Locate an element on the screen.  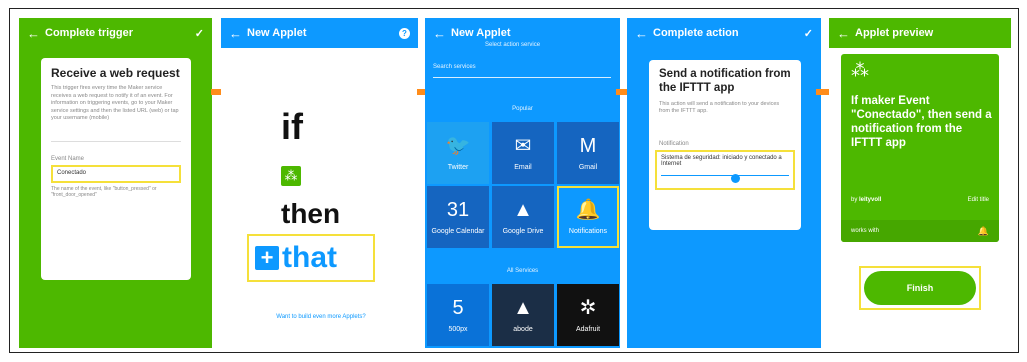
field-label: Event Name is located at coordinates (68, 158).